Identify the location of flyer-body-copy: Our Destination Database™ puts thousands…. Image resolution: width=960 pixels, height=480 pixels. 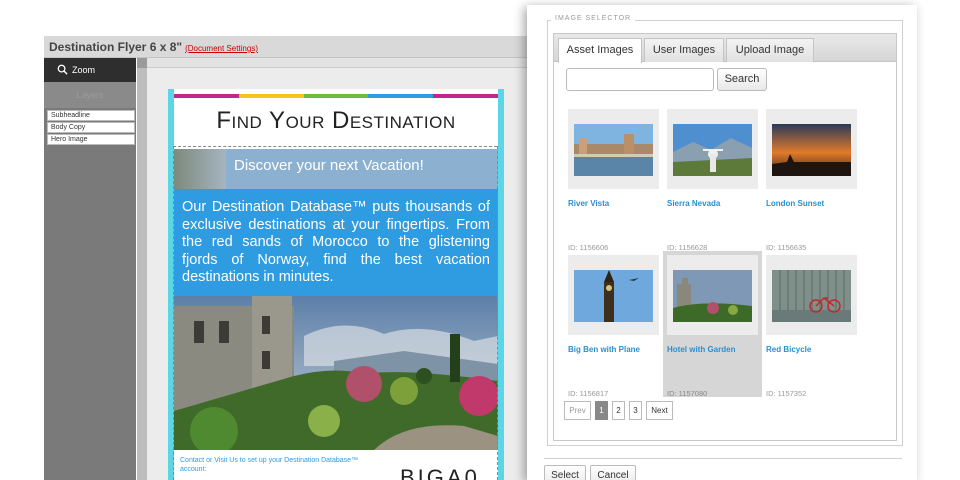
(336, 242).